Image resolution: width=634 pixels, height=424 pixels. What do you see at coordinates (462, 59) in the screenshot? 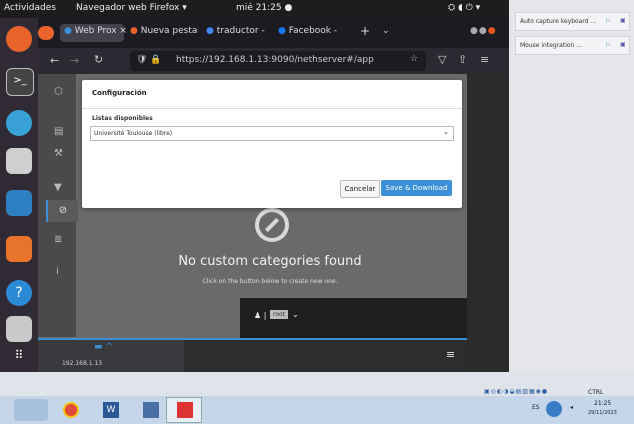
I see `share-icon: ⇧` at bounding box center [462, 59].